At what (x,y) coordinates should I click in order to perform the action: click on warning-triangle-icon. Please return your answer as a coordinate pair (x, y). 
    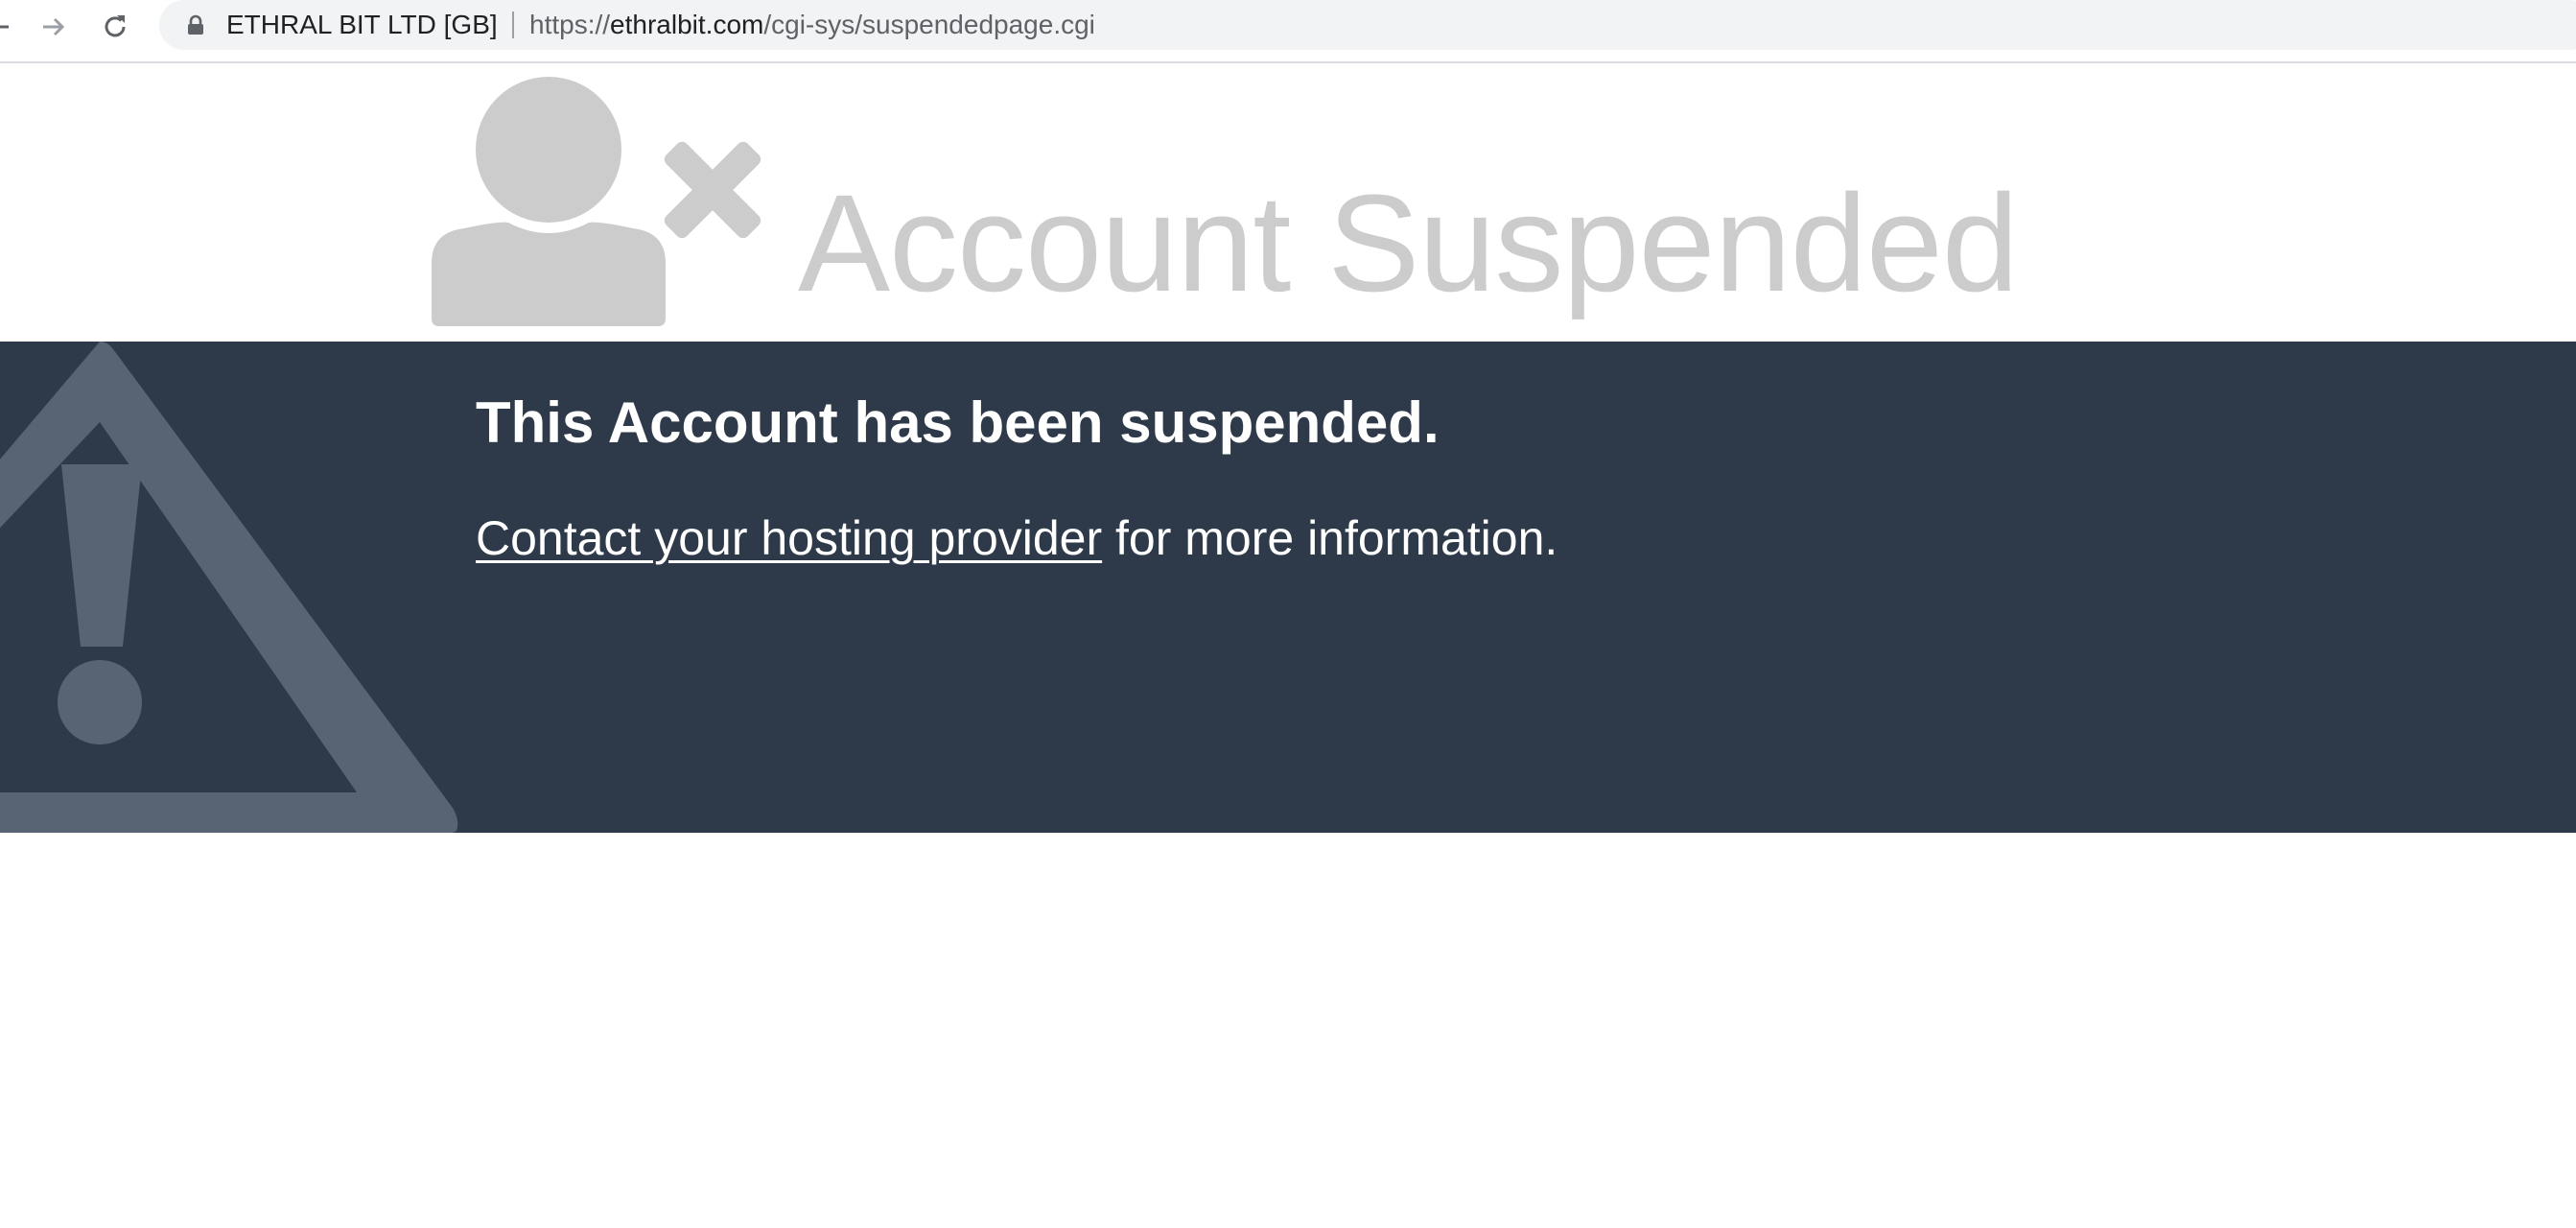
    Looking at the image, I should click on (229, 587).